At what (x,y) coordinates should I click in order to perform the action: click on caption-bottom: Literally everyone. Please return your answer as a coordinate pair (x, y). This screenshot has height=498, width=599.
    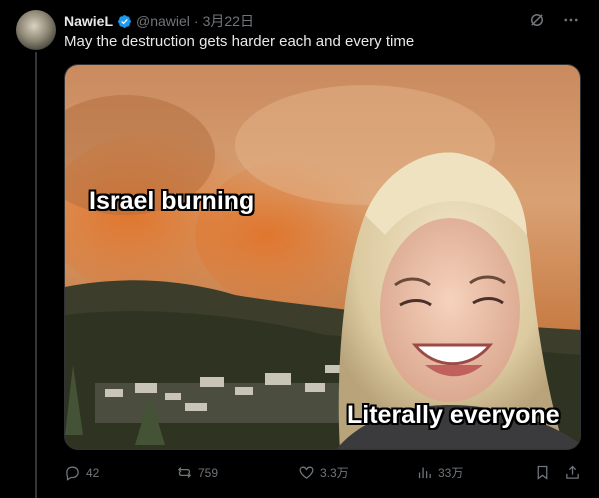
    Looking at the image, I should click on (453, 415).